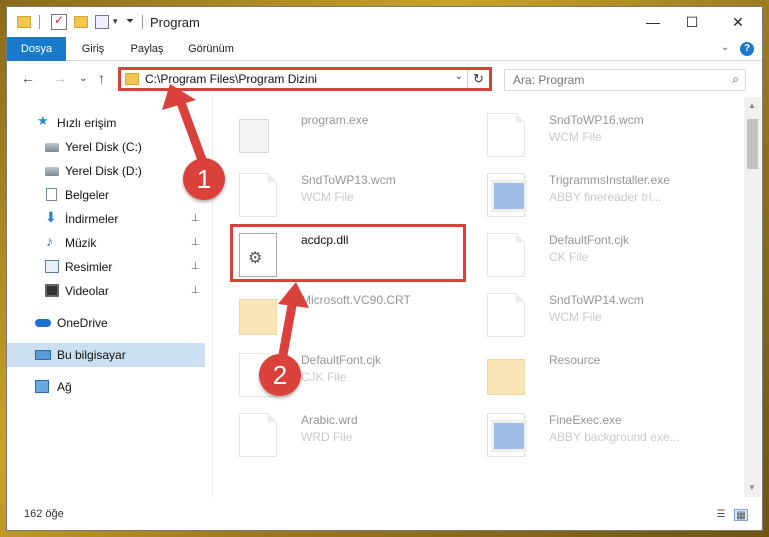  I want to click on pane-divider, so click(212, 297).